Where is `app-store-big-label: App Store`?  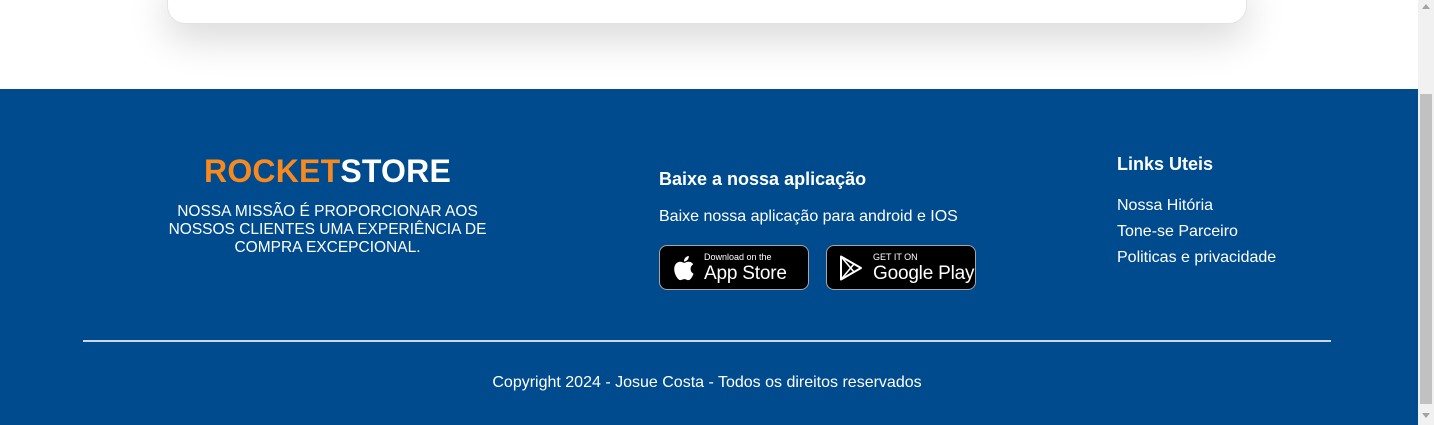
app-store-big-label: App Store is located at coordinates (745, 273).